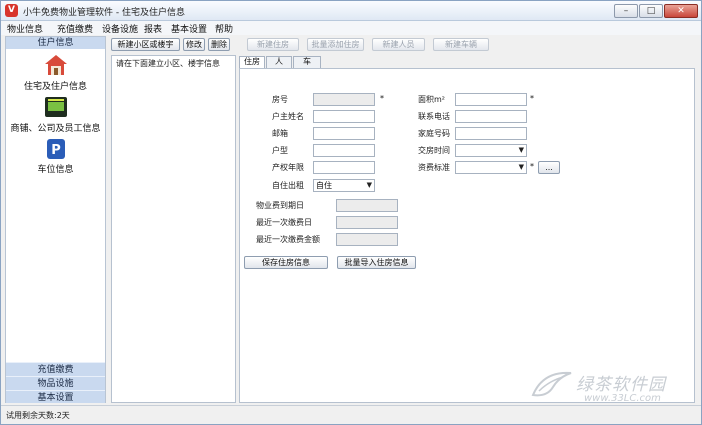 The width and height of the screenshot is (702, 425). What do you see at coordinates (11, 10) in the screenshot?
I see `app-logo-icon: V` at bounding box center [11, 10].